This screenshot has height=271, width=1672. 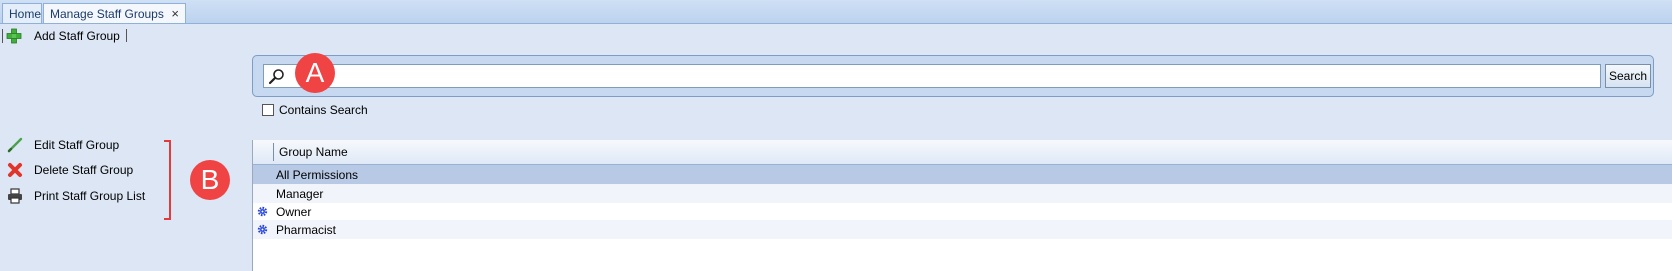 I want to click on add-staff-group-label: Add Staff Group, so click(x=77, y=36).